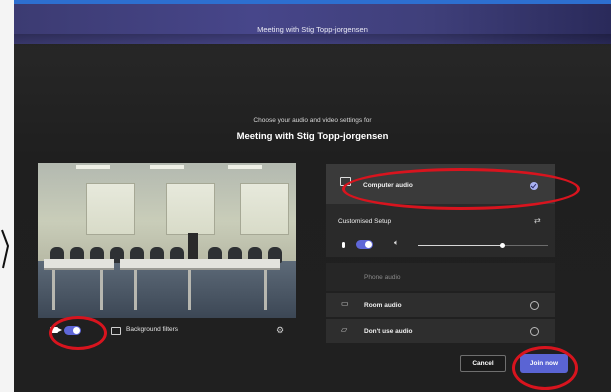  I want to click on window-title: Meeting with Stig Topp-jorgensen, so click(312, 29).